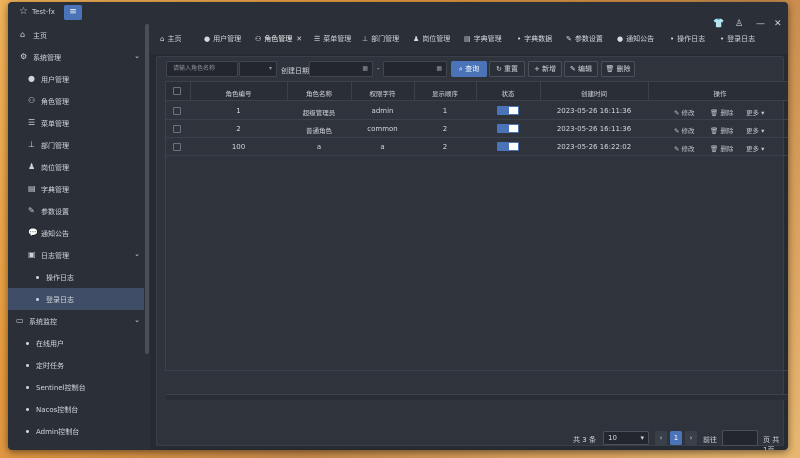 This screenshot has width=800, height=458. What do you see at coordinates (76, 233) in the screenshot?
I see `sidebar-item-notice: 💬 通知公告` at bounding box center [76, 233].